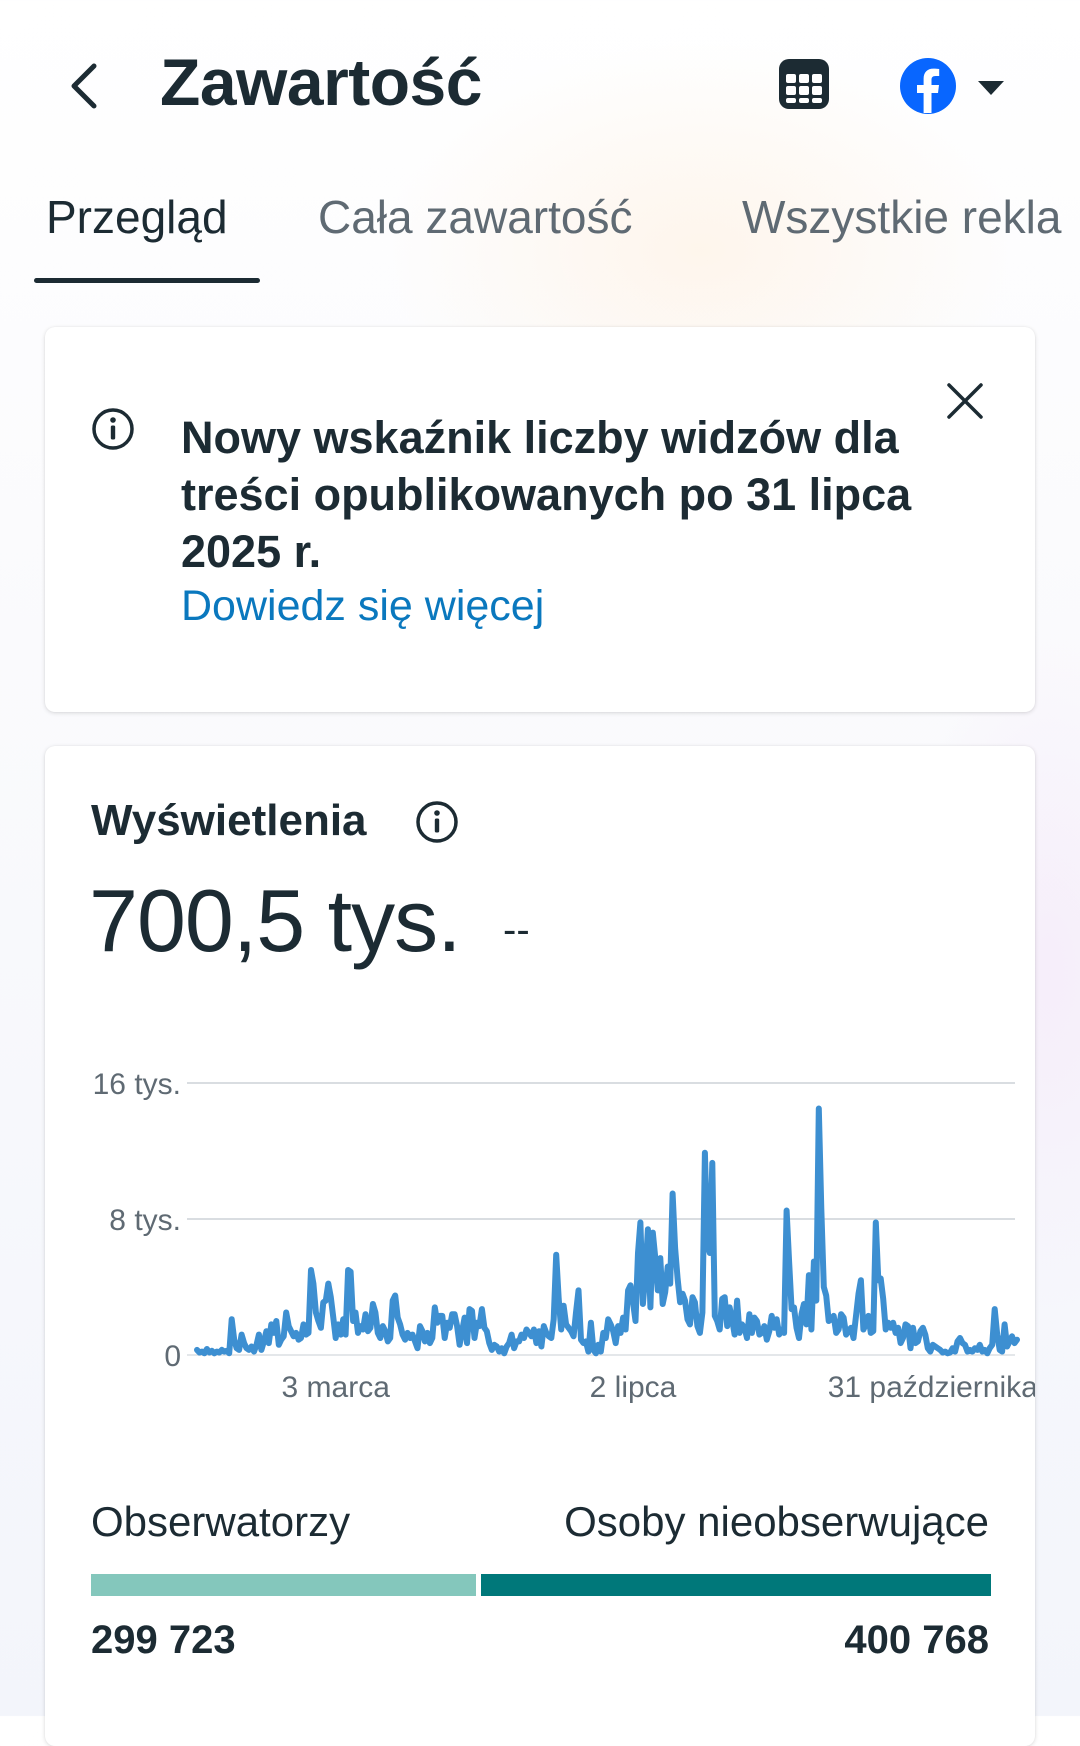 The image size is (1080, 1746). I want to click on x-tick-label: 31 października, so click(931, 1387).